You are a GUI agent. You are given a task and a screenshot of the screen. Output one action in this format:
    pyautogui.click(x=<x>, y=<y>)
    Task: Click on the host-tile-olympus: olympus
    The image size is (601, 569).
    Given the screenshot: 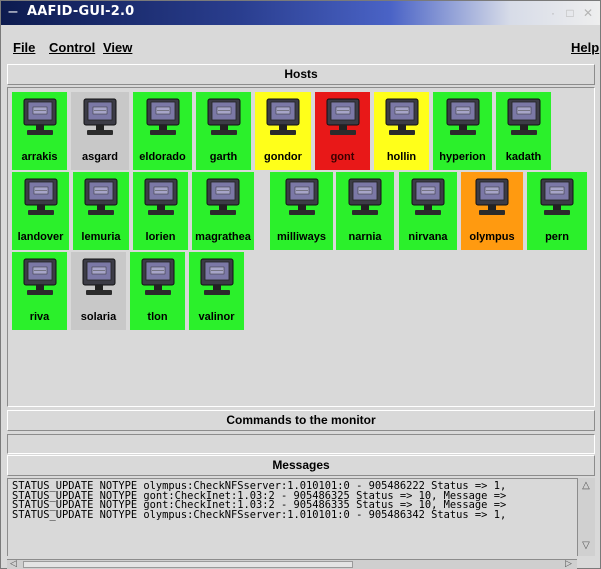 What is the action you would take?
    pyautogui.click(x=492, y=211)
    